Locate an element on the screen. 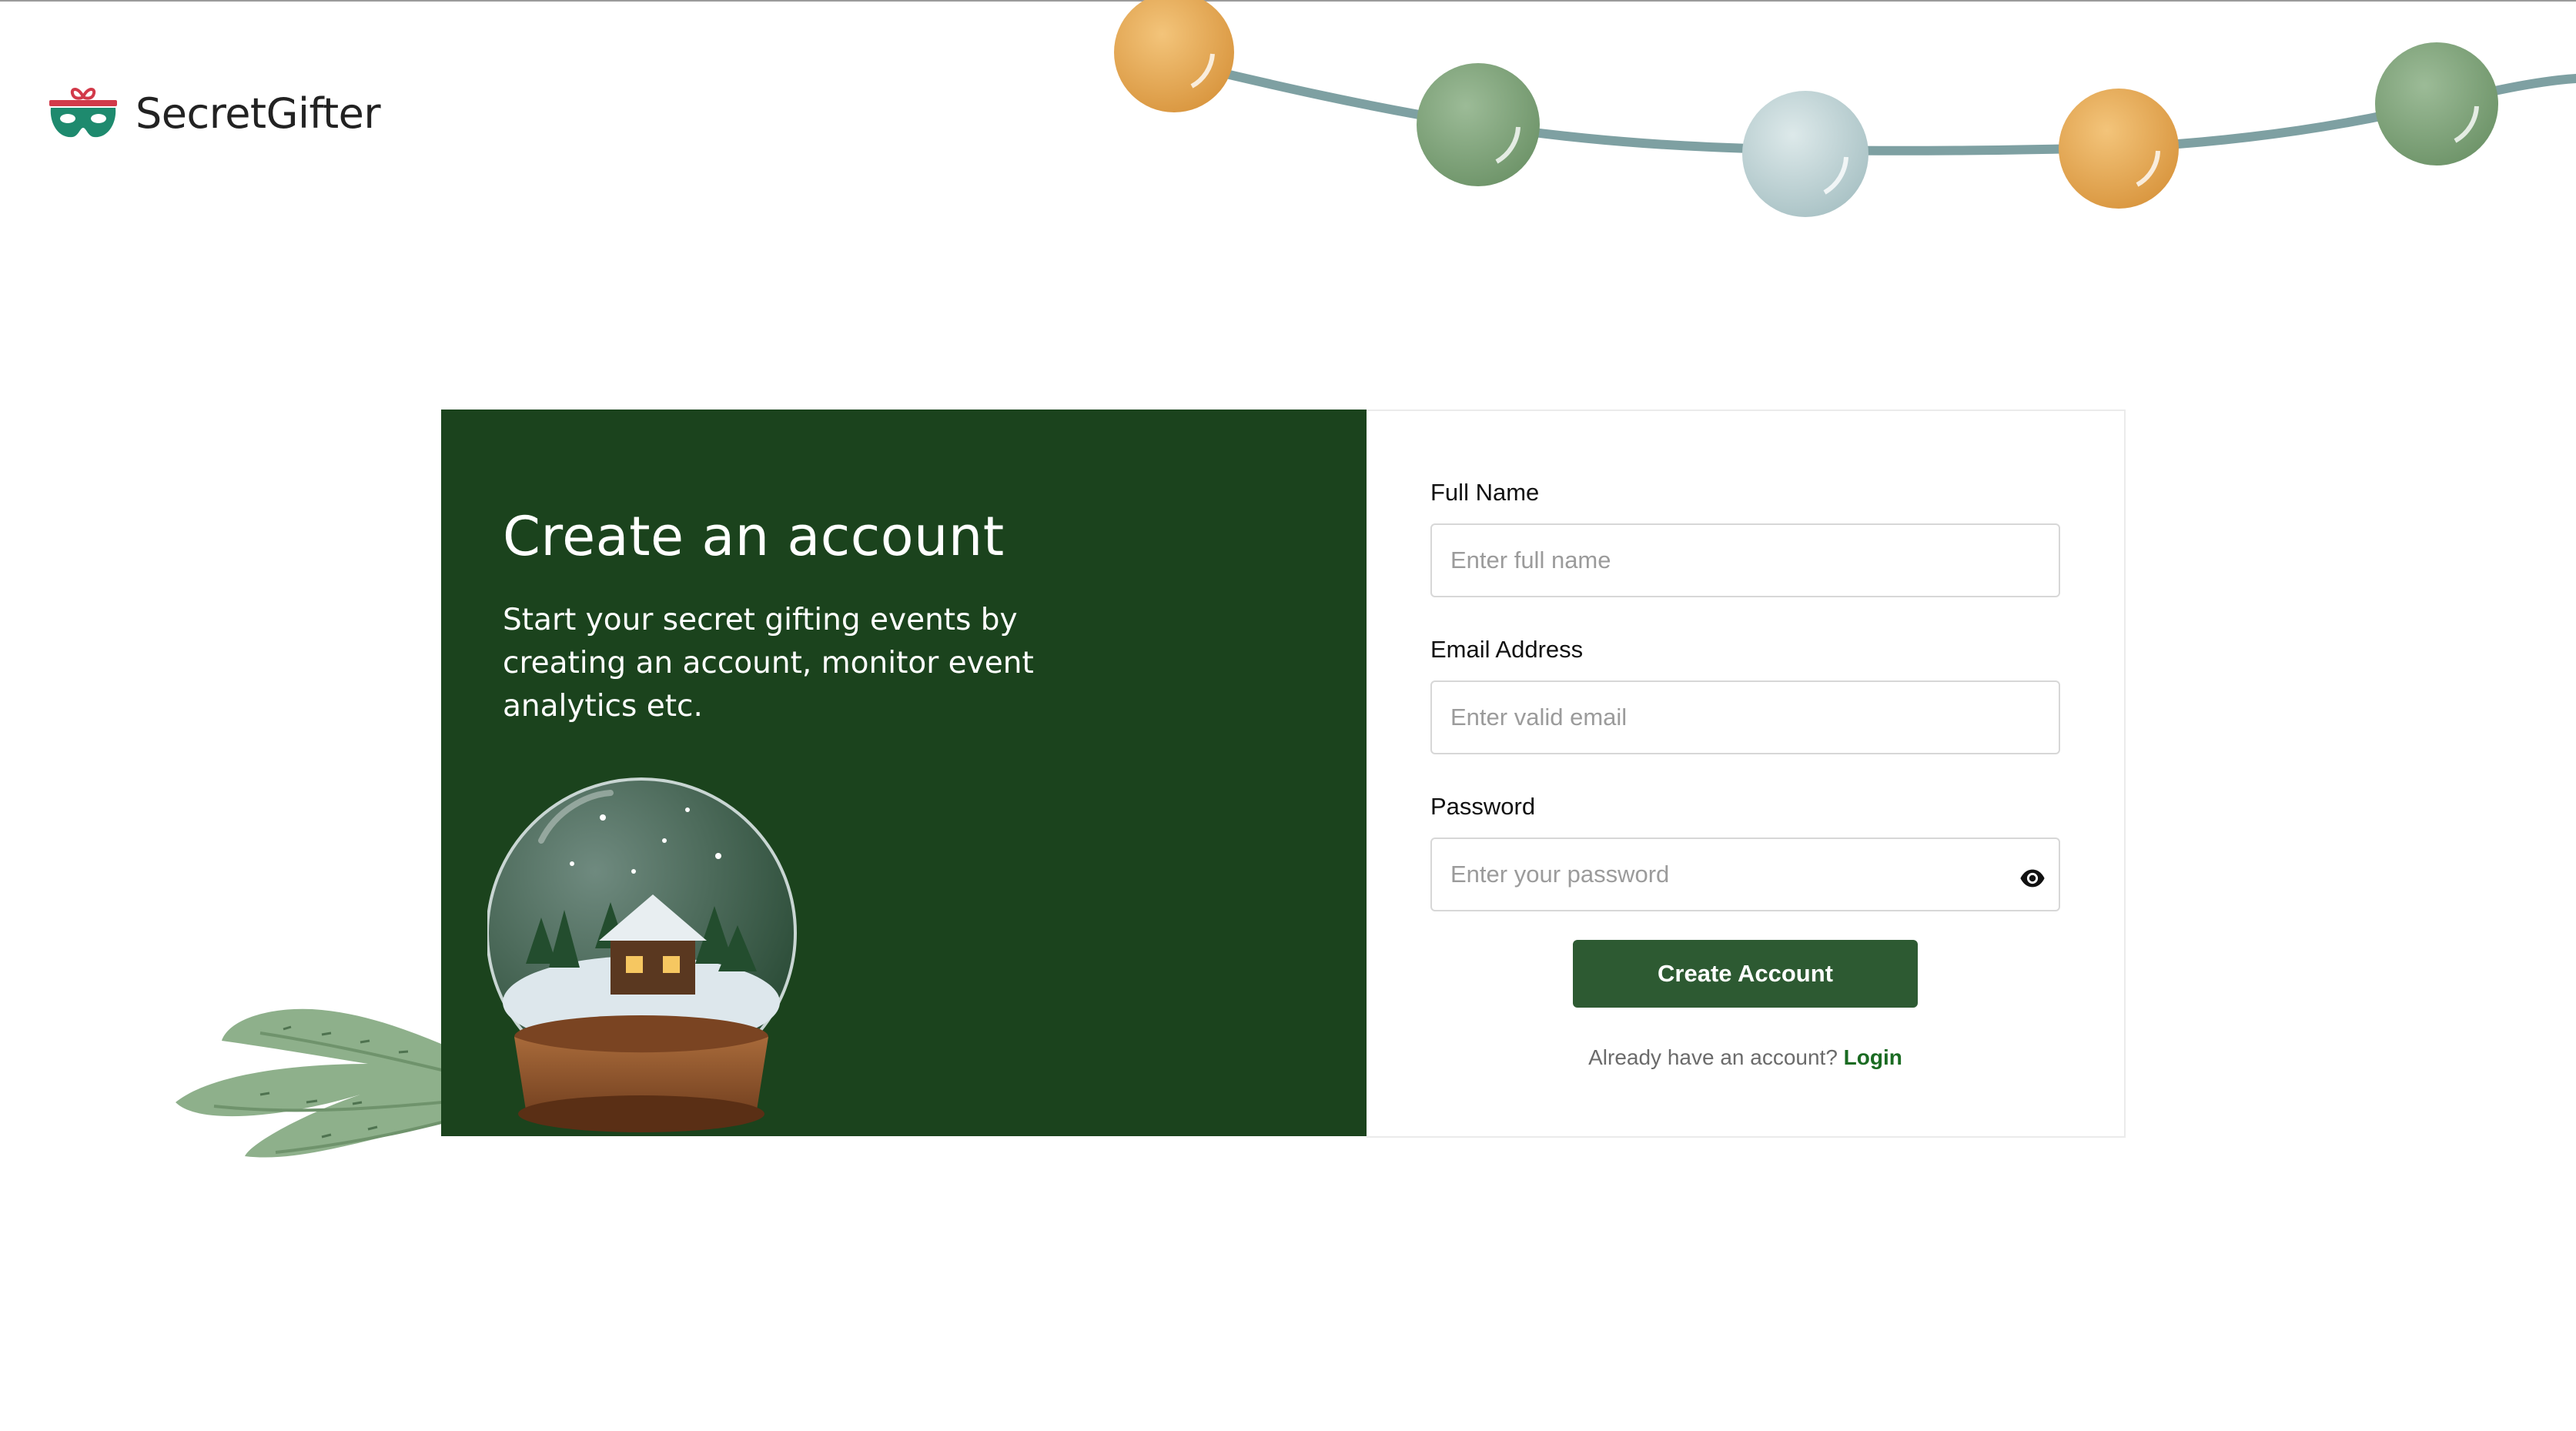 The width and height of the screenshot is (2576, 1431). full-name-input is located at coordinates (1745, 560).